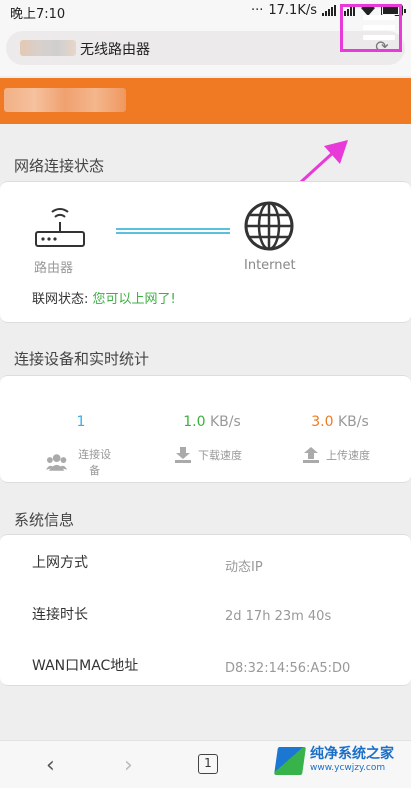  I want to click on status-dots: ···, so click(257, 10).